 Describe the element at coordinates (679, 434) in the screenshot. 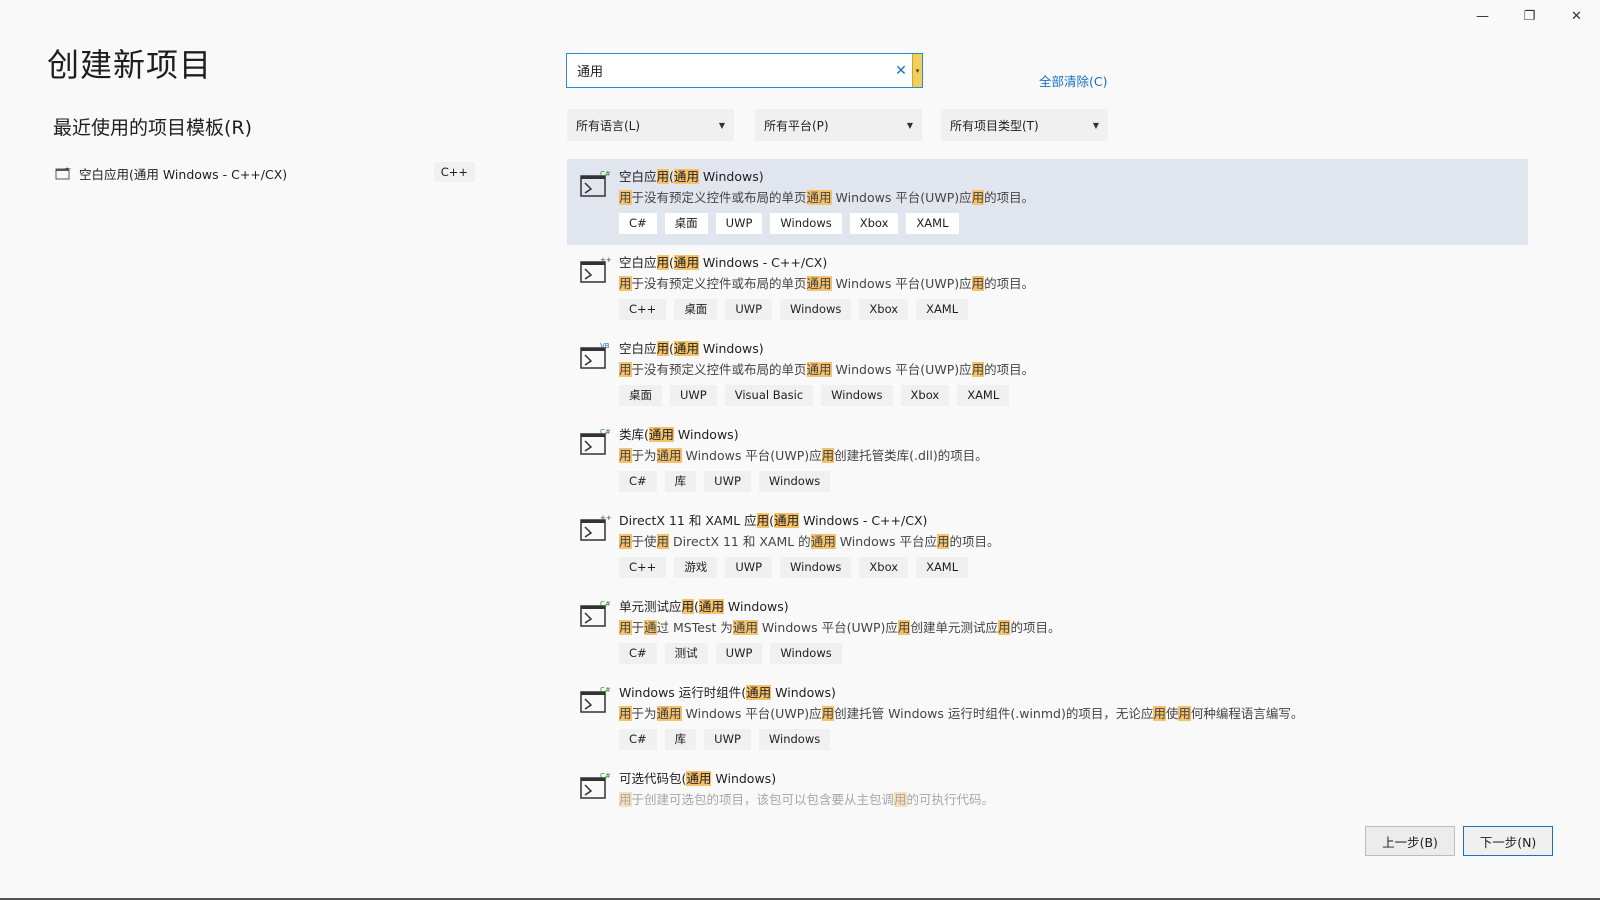

I see `template-title: 类库(通用 Windows)` at that location.